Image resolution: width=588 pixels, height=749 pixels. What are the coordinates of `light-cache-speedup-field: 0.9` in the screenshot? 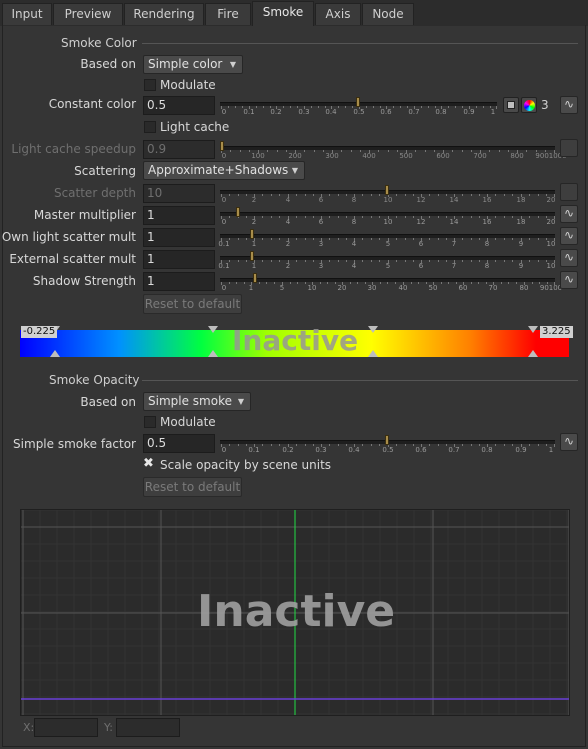 It's located at (179, 149).